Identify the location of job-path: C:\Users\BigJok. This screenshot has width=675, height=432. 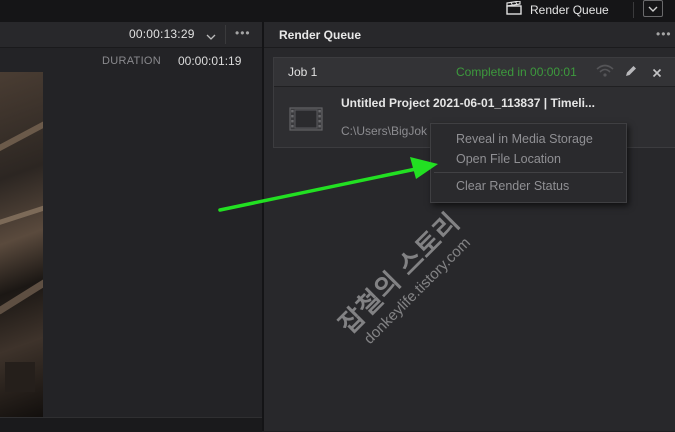
(384, 131).